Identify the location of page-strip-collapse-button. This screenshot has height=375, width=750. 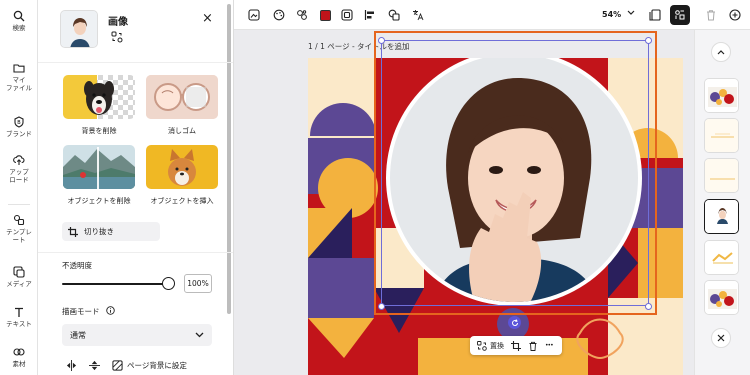
(721, 52).